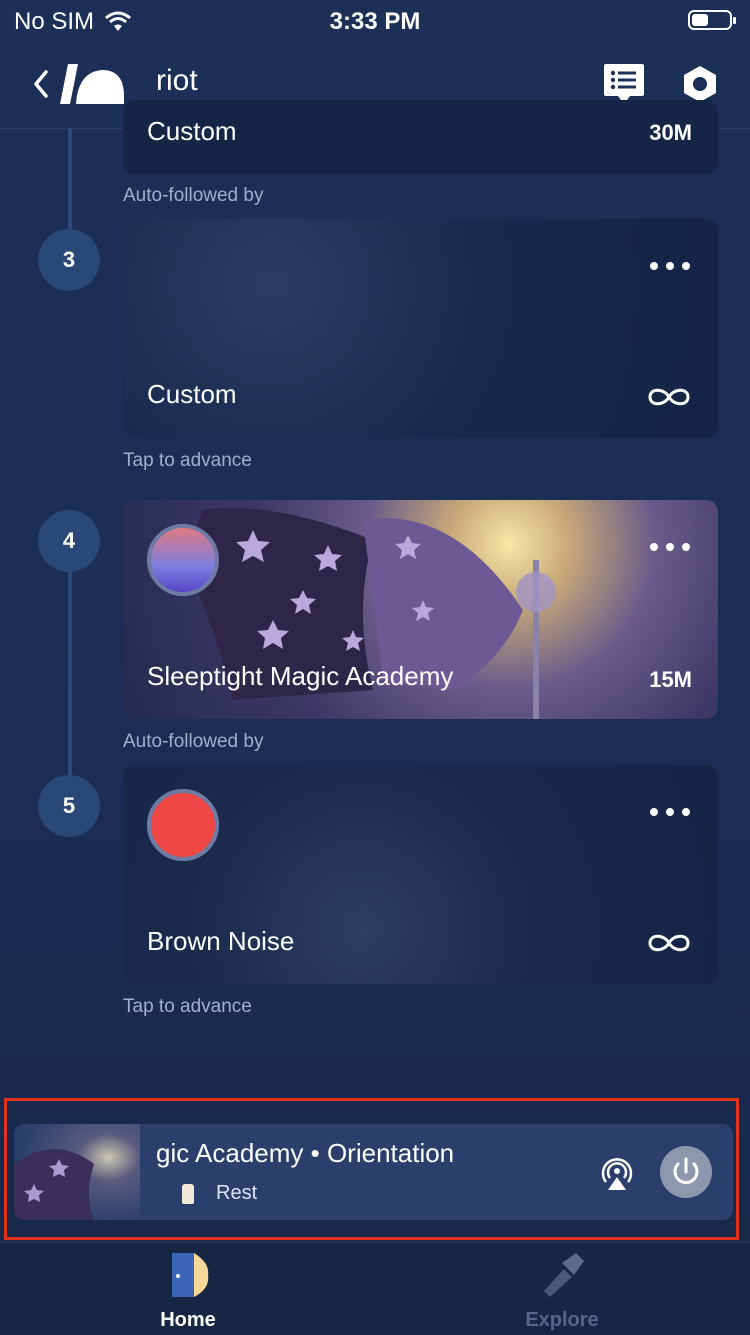 The image size is (750, 1335). What do you see at coordinates (188, 1194) in the screenshot?
I see `rest-icon` at bounding box center [188, 1194].